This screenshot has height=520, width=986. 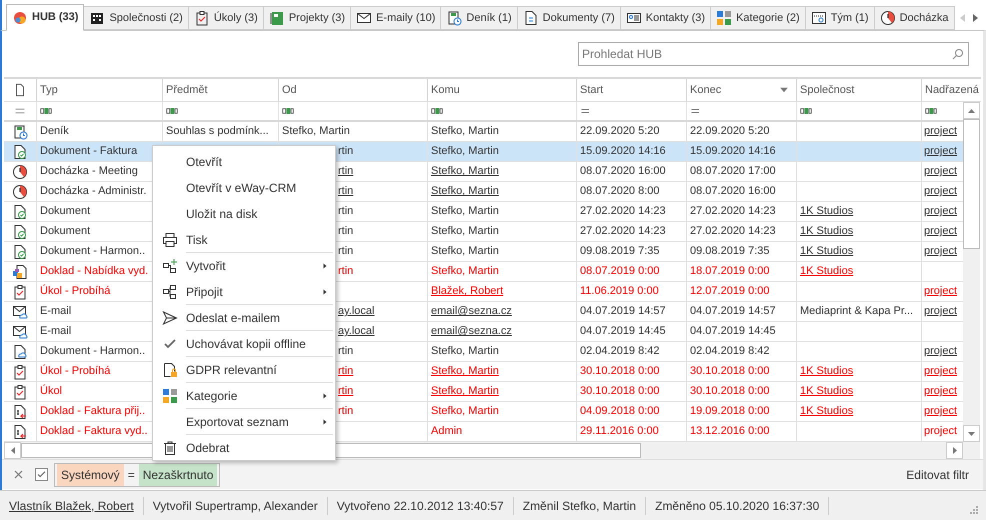 I want to click on table-cell-text: 11.06.2019 0:00, so click(x=619, y=292).